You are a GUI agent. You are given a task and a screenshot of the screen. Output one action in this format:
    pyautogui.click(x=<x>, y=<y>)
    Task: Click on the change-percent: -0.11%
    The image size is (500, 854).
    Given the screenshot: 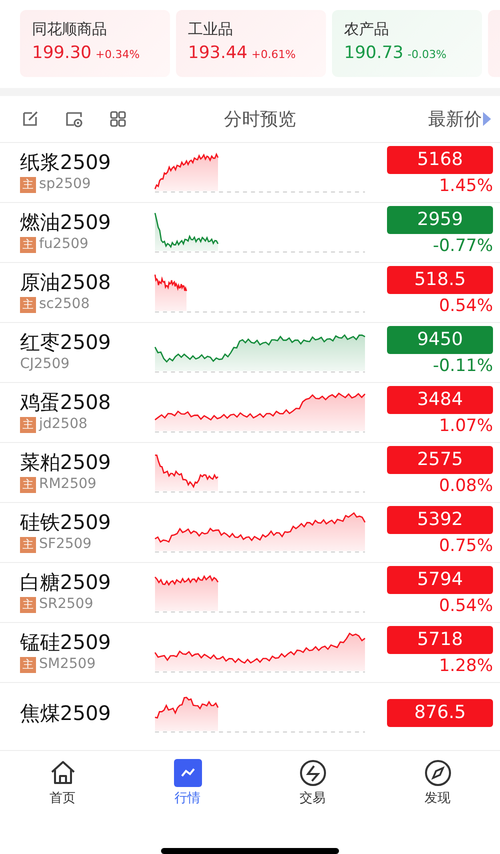 What is the action you would take?
    pyautogui.click(x=462, y=366)
    